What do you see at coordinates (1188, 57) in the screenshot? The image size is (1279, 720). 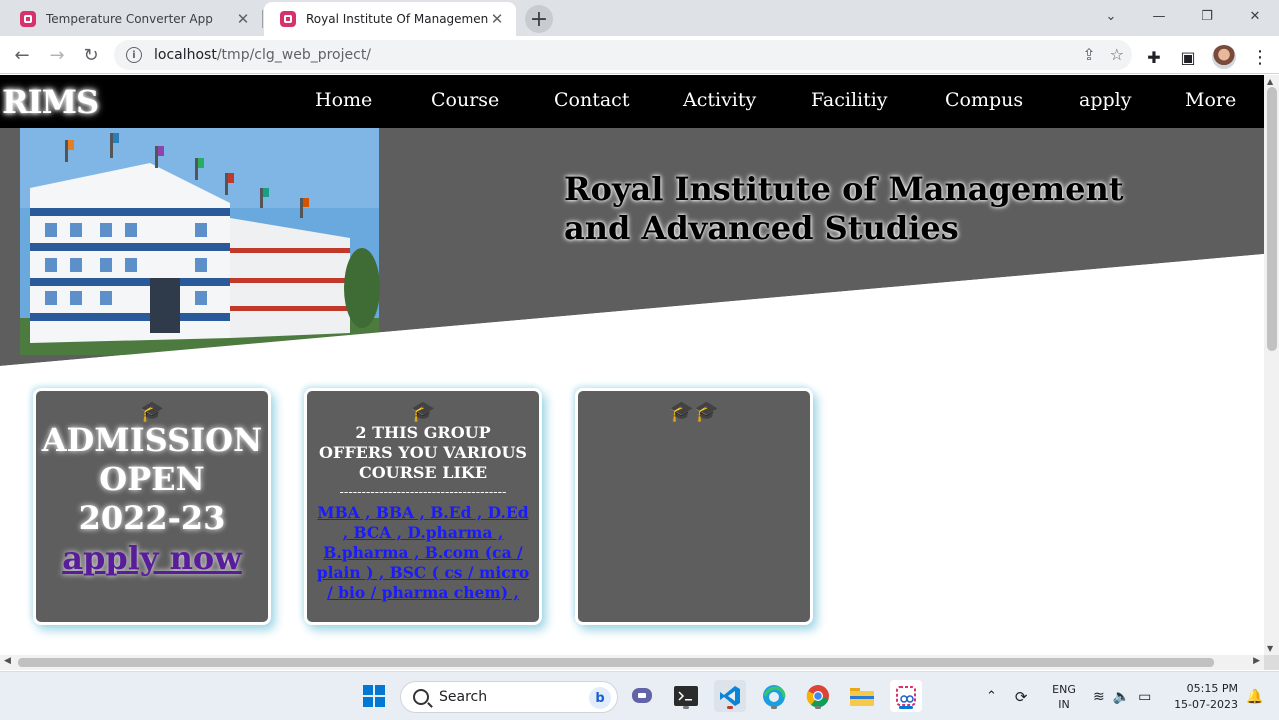 I see `side-panel-icon: ▣` at bounding box center [1188, 57].